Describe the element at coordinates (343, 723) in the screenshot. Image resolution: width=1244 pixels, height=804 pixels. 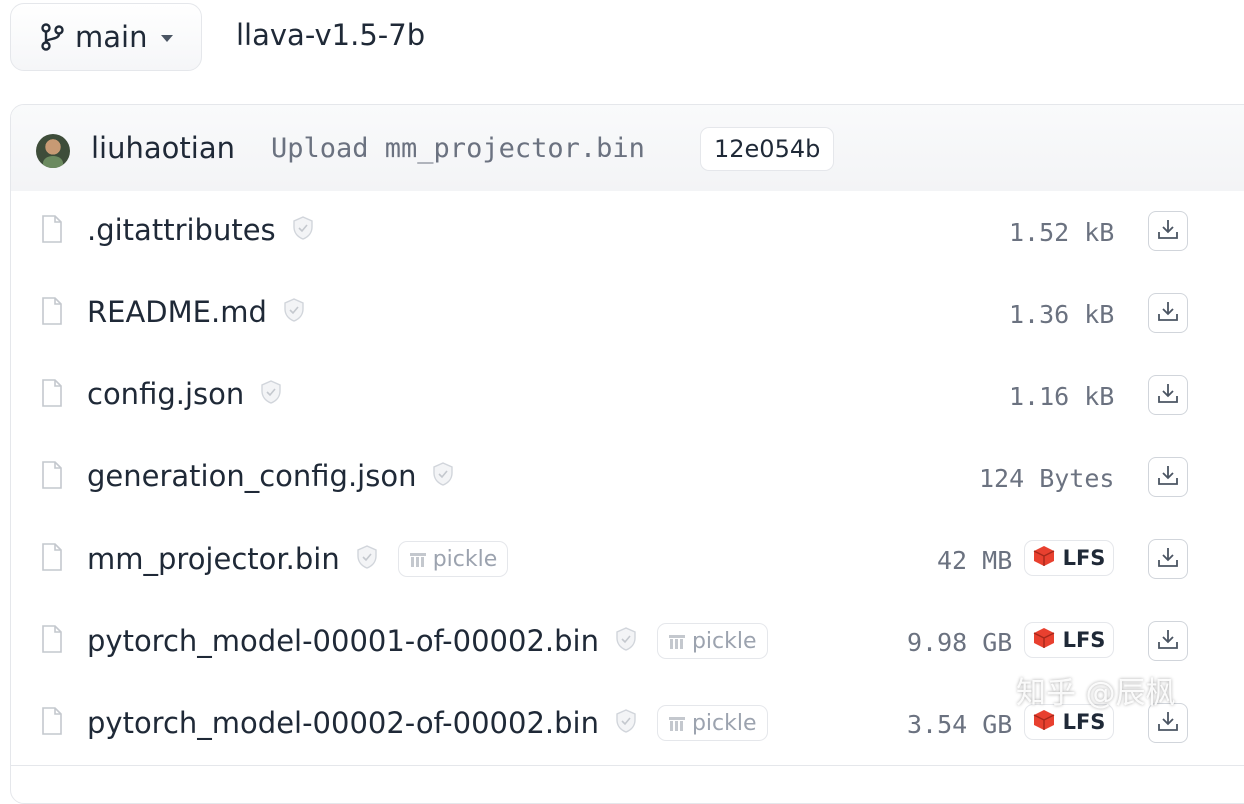
I see `file-name-link: pytorch_model-00002-of-00002.bin` at that location.